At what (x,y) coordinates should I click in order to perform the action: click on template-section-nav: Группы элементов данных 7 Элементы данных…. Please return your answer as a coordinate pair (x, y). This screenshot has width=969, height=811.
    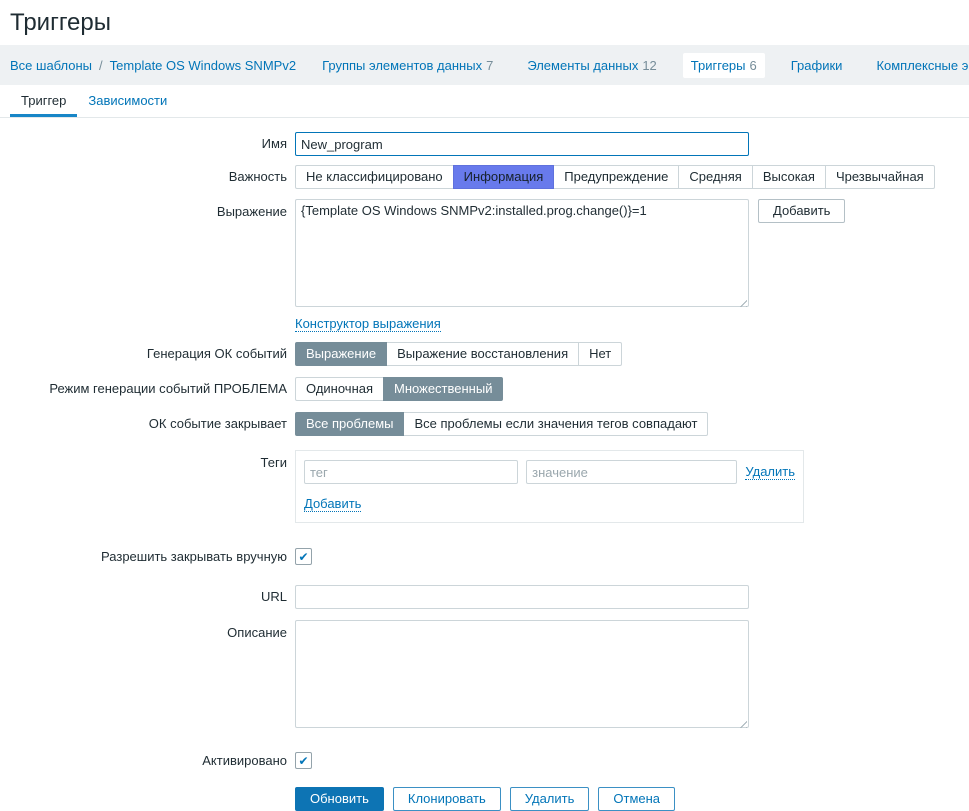
    Looking at the image, I should click on (641, 65).